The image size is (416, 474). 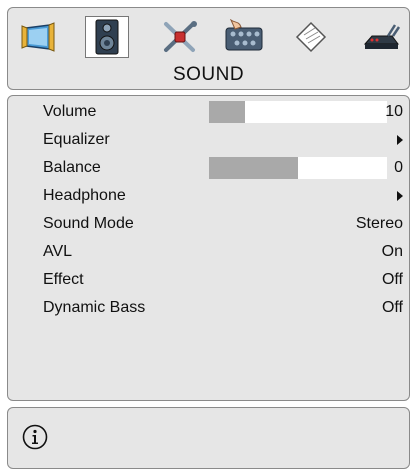 I want to click on tab-features, so click(x=244, y=37).